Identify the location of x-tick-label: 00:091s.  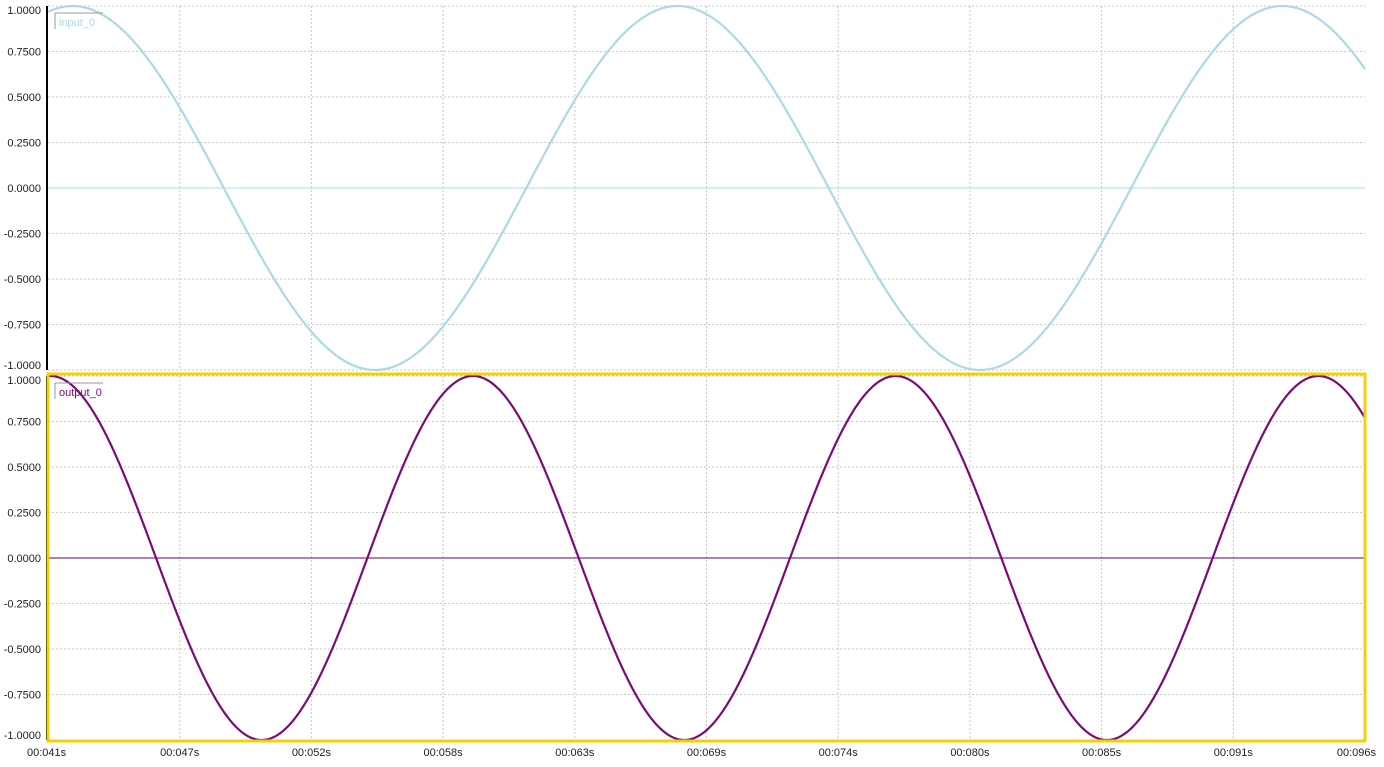
(1234, 753).